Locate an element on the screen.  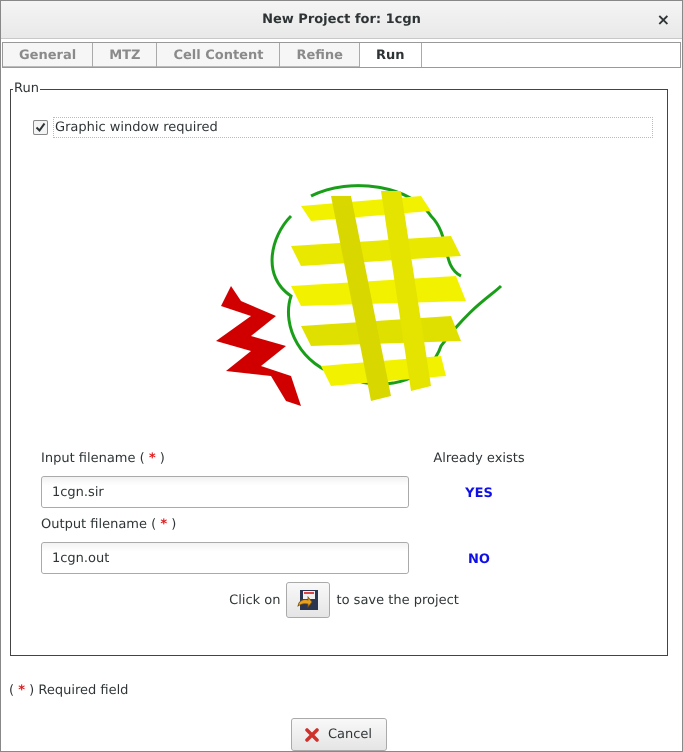
checkbox-label: Graphic window required is located at coordinates (353, 127).